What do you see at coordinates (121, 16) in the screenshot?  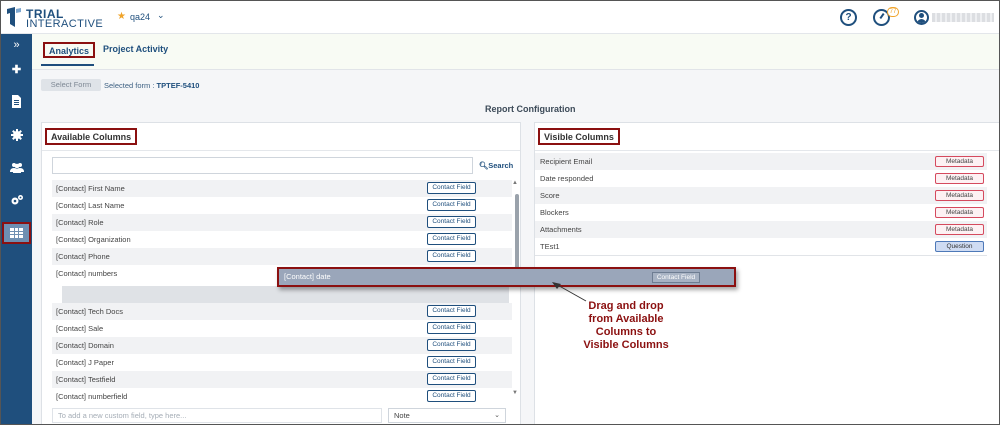 I see `favorite-star-icon: ★` at bounding box center [121, 16].